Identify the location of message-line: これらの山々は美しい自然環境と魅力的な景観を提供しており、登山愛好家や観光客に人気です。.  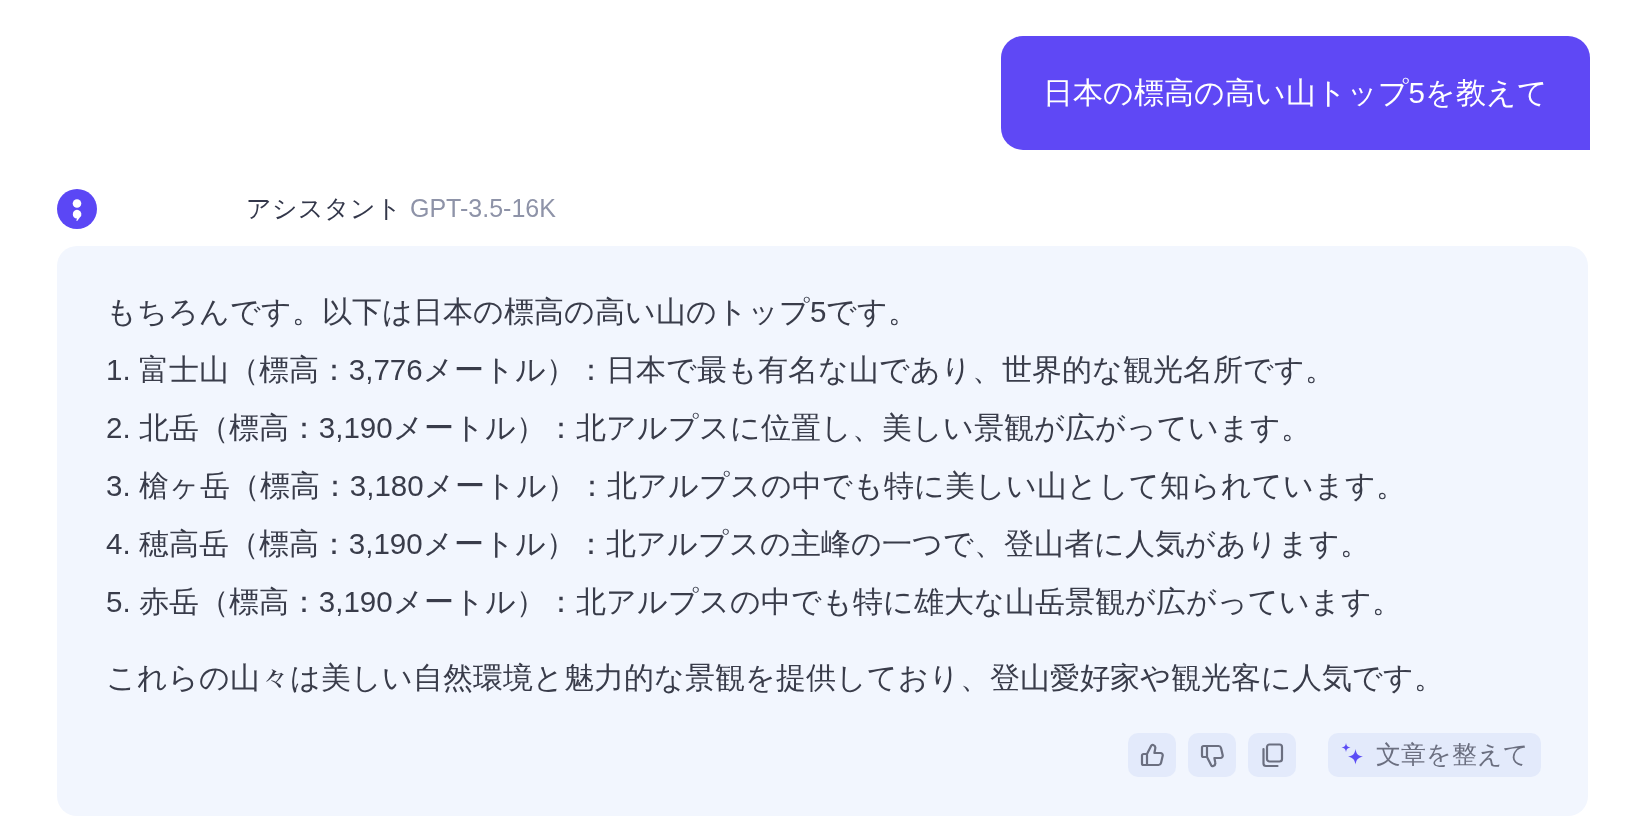
(775, 678).